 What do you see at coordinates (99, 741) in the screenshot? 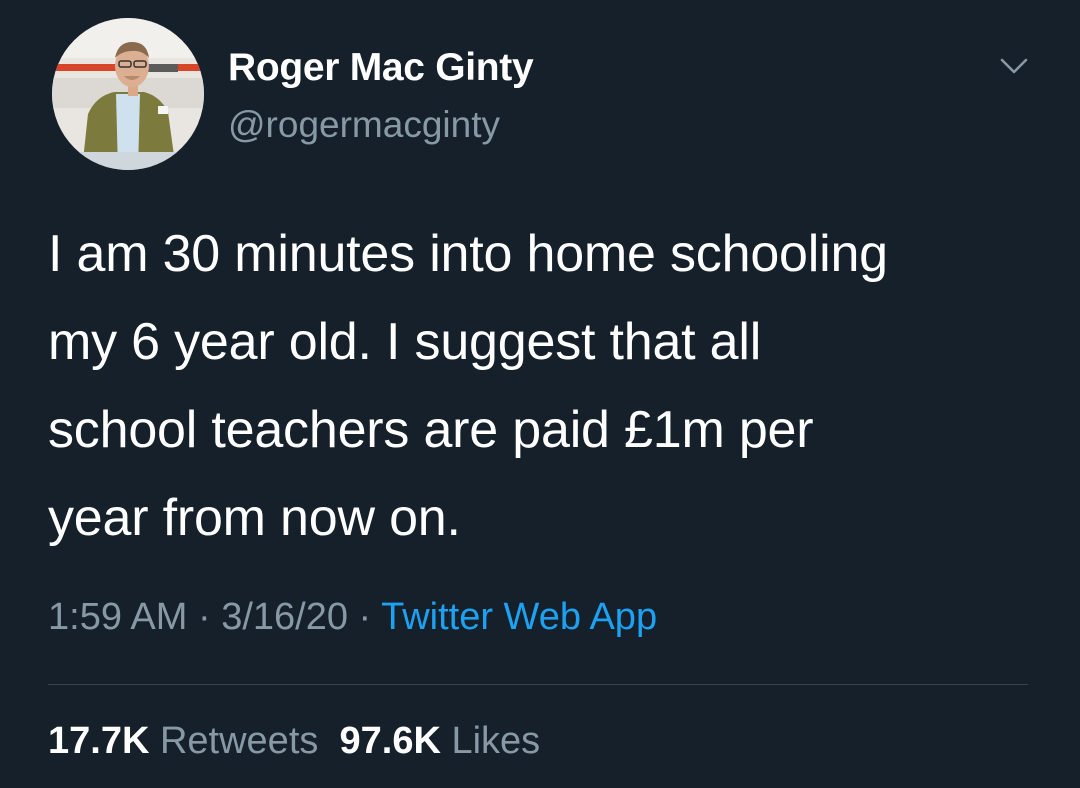
I see `retweets-count: 17.7K` at bounding box center [99, 741].